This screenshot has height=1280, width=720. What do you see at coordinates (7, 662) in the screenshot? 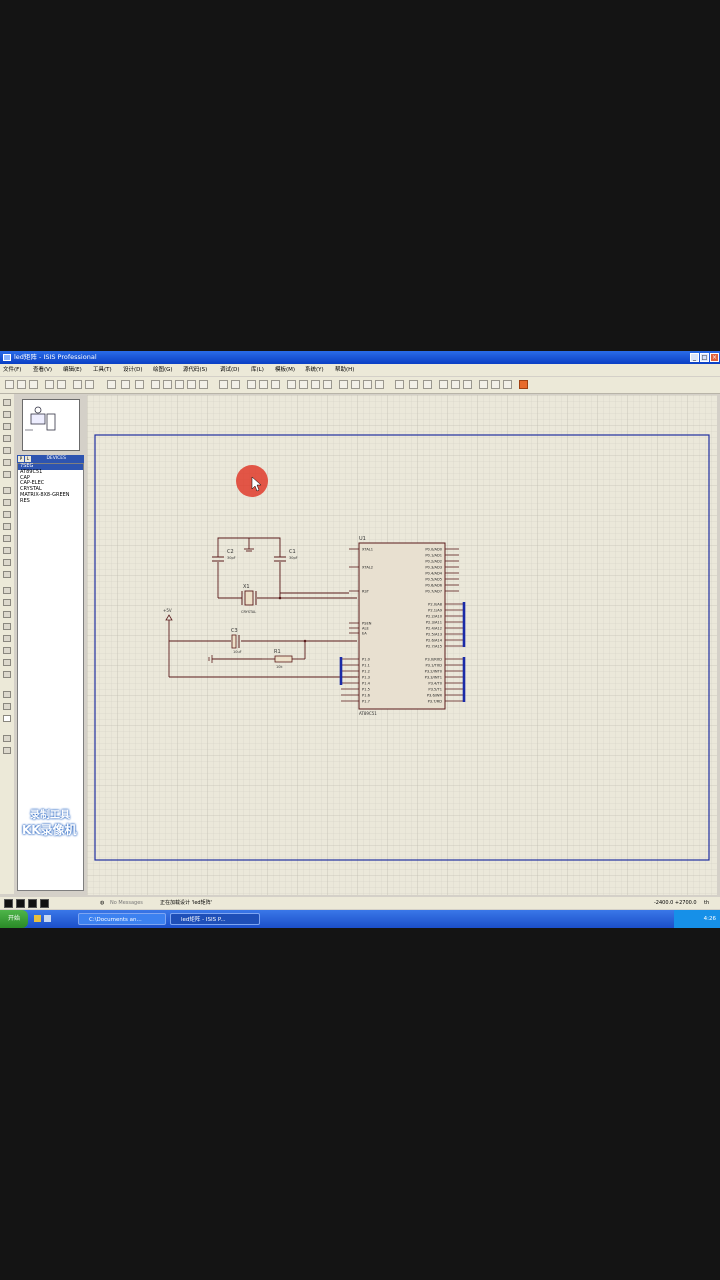
I see `symbol-icon` at bounding box center [7, 662].